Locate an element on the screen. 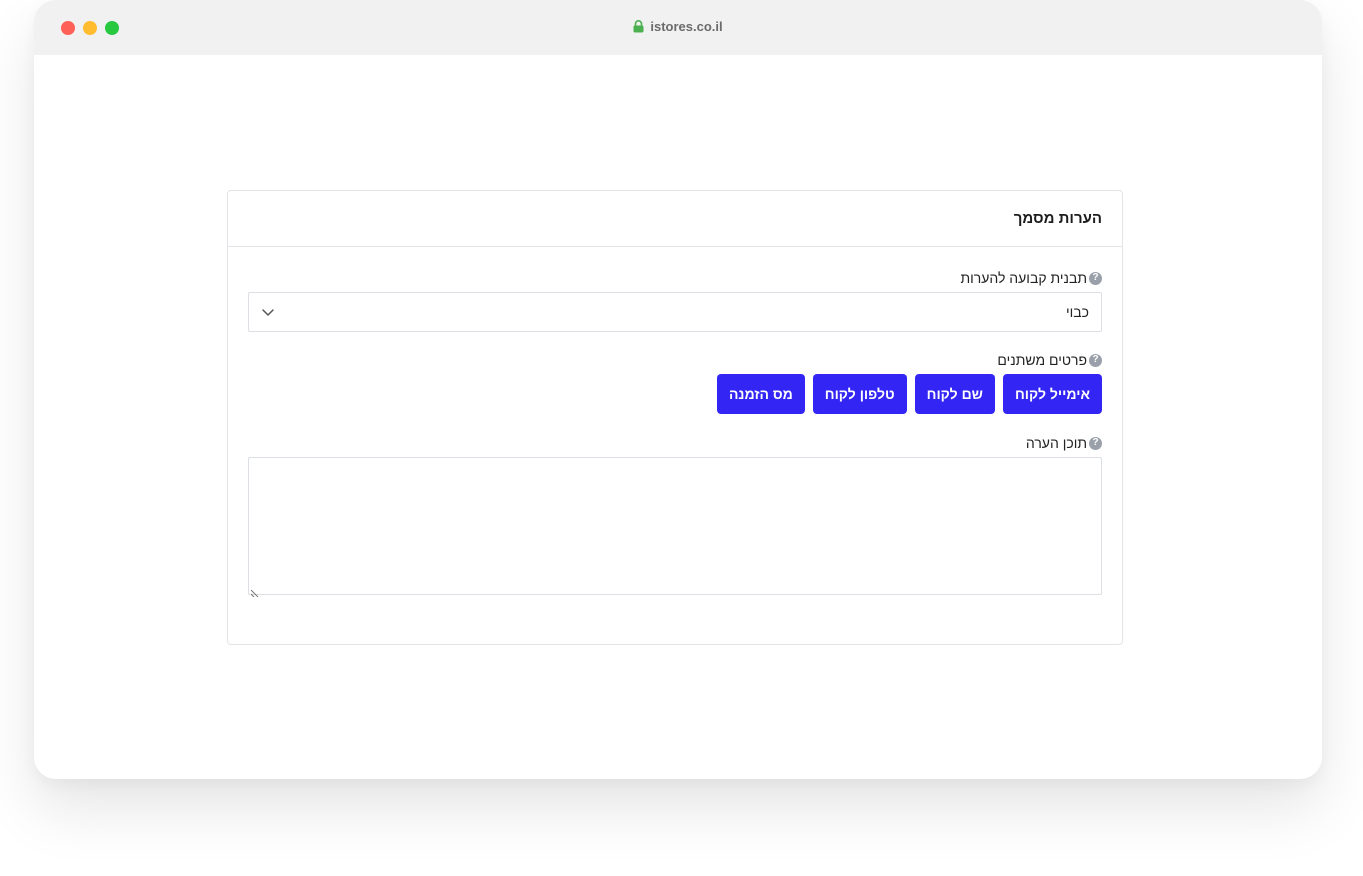 Image resolution: width=1363 pixels, height=876 pixels. content-label-text: תוכן הערה is located at coordinates (1056, 443).